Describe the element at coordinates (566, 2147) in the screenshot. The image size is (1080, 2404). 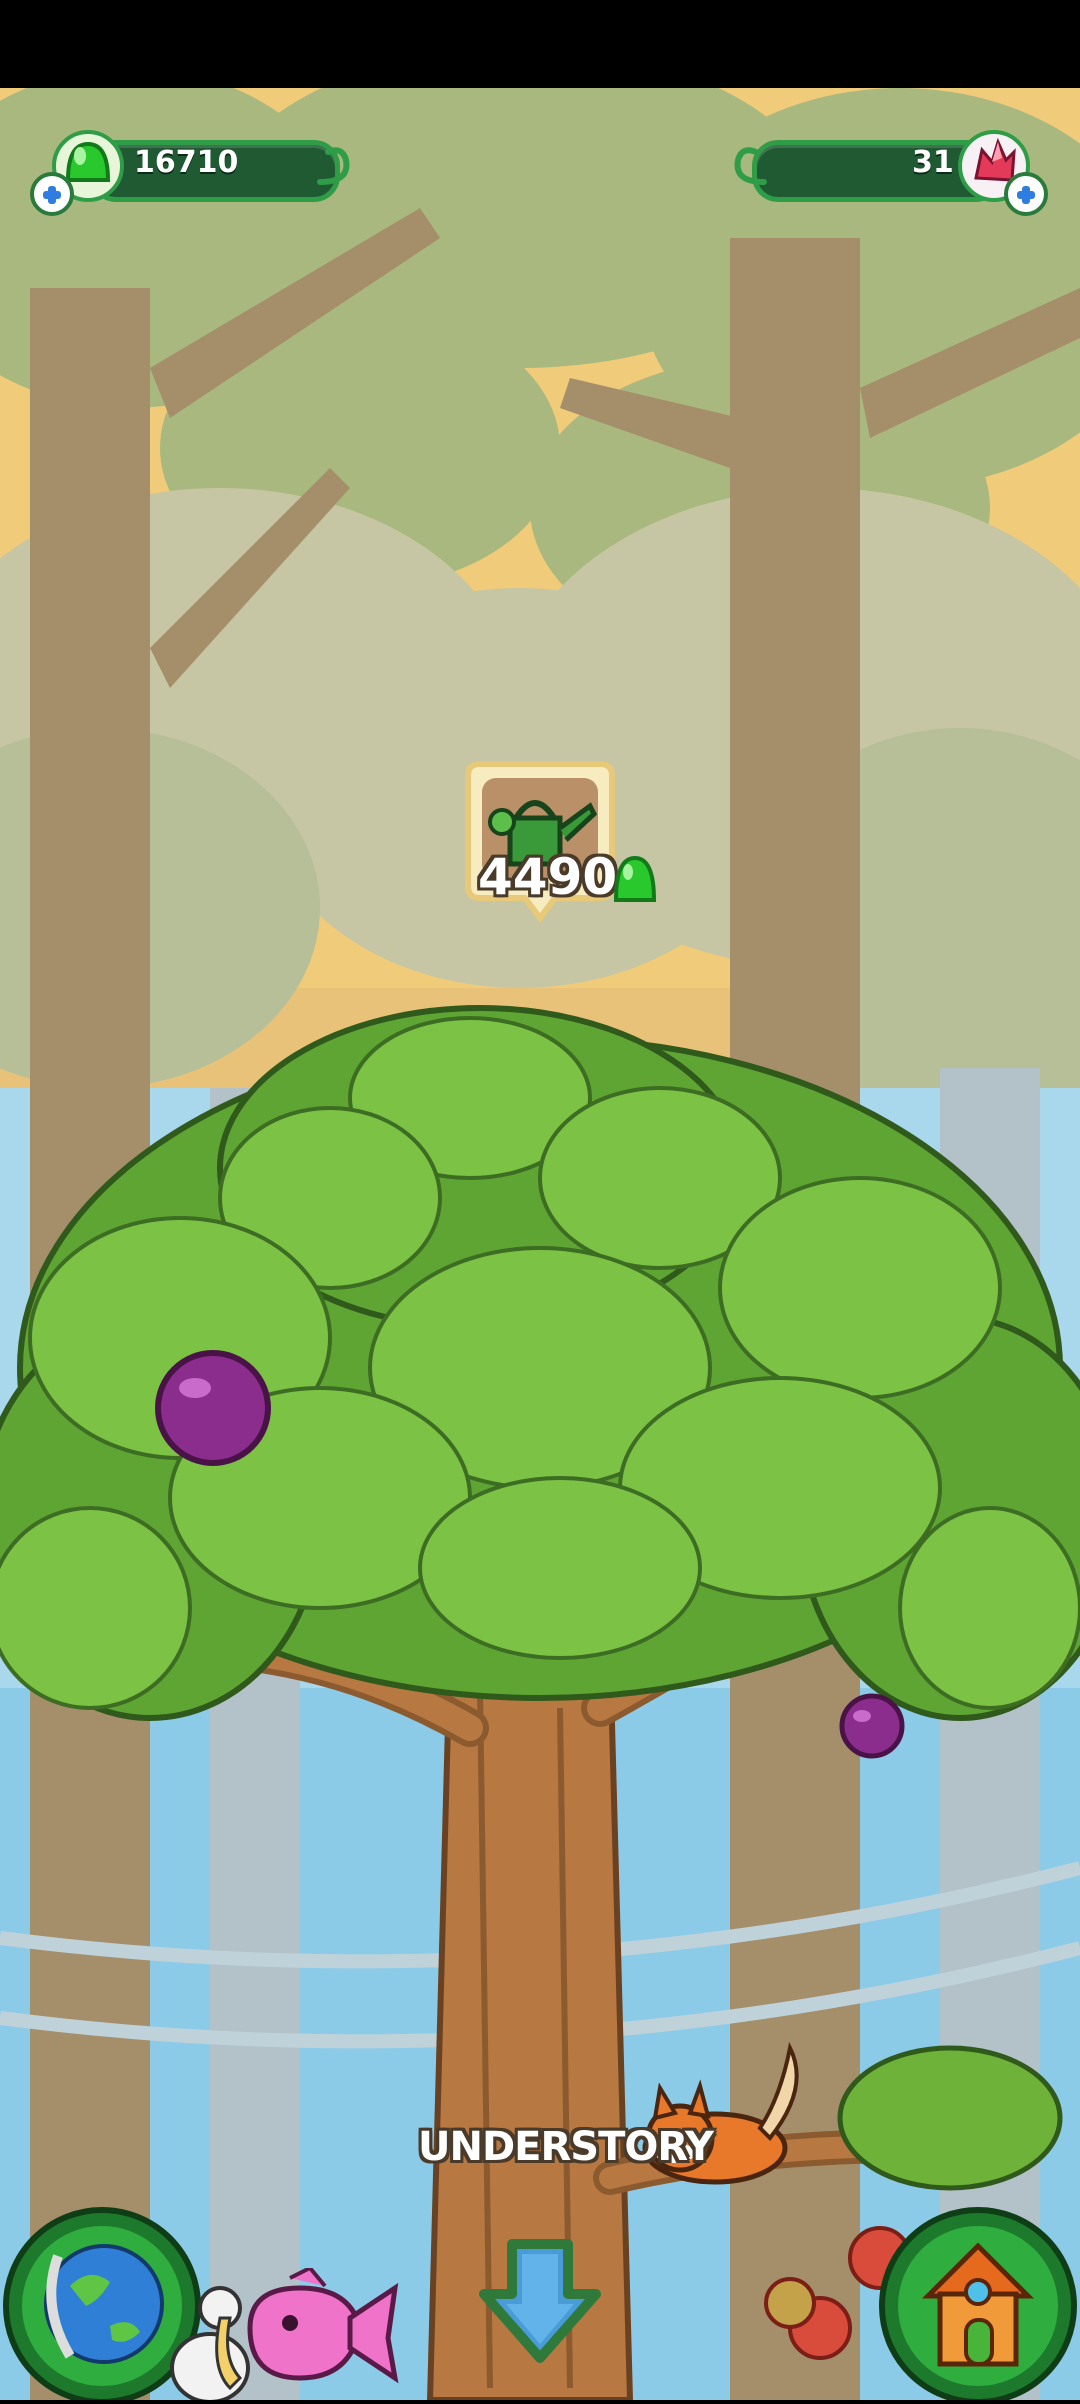
I see `layer-label: UNDERSTORY` at that location.